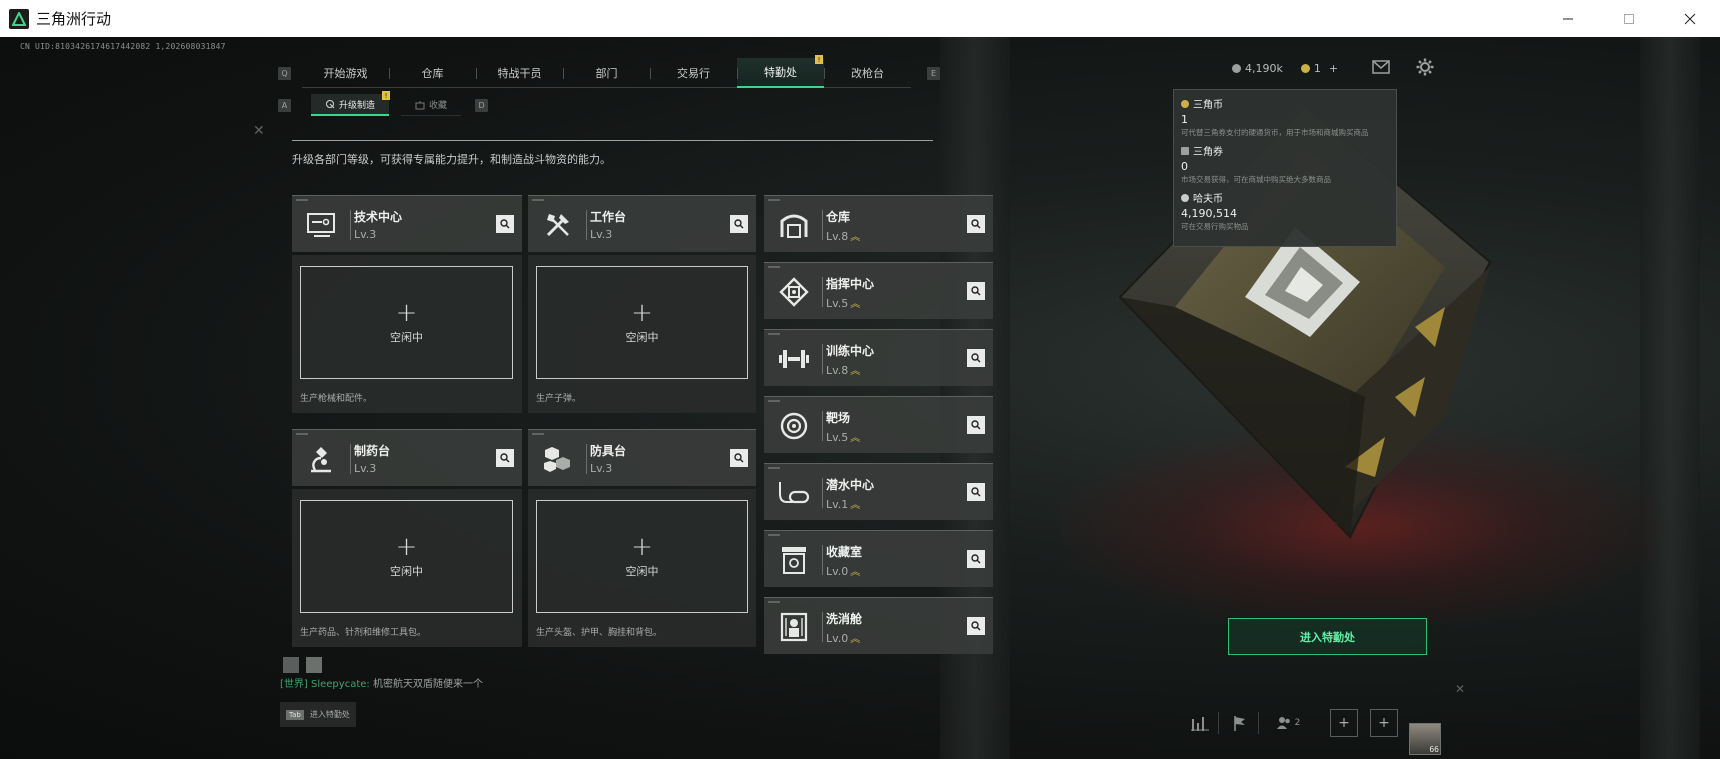 Image resolution: width=1720 pixels, height=759 pixels. I want to click on card-shooting-range: 靶场 Lv.5 ︽, so click(878, 424).